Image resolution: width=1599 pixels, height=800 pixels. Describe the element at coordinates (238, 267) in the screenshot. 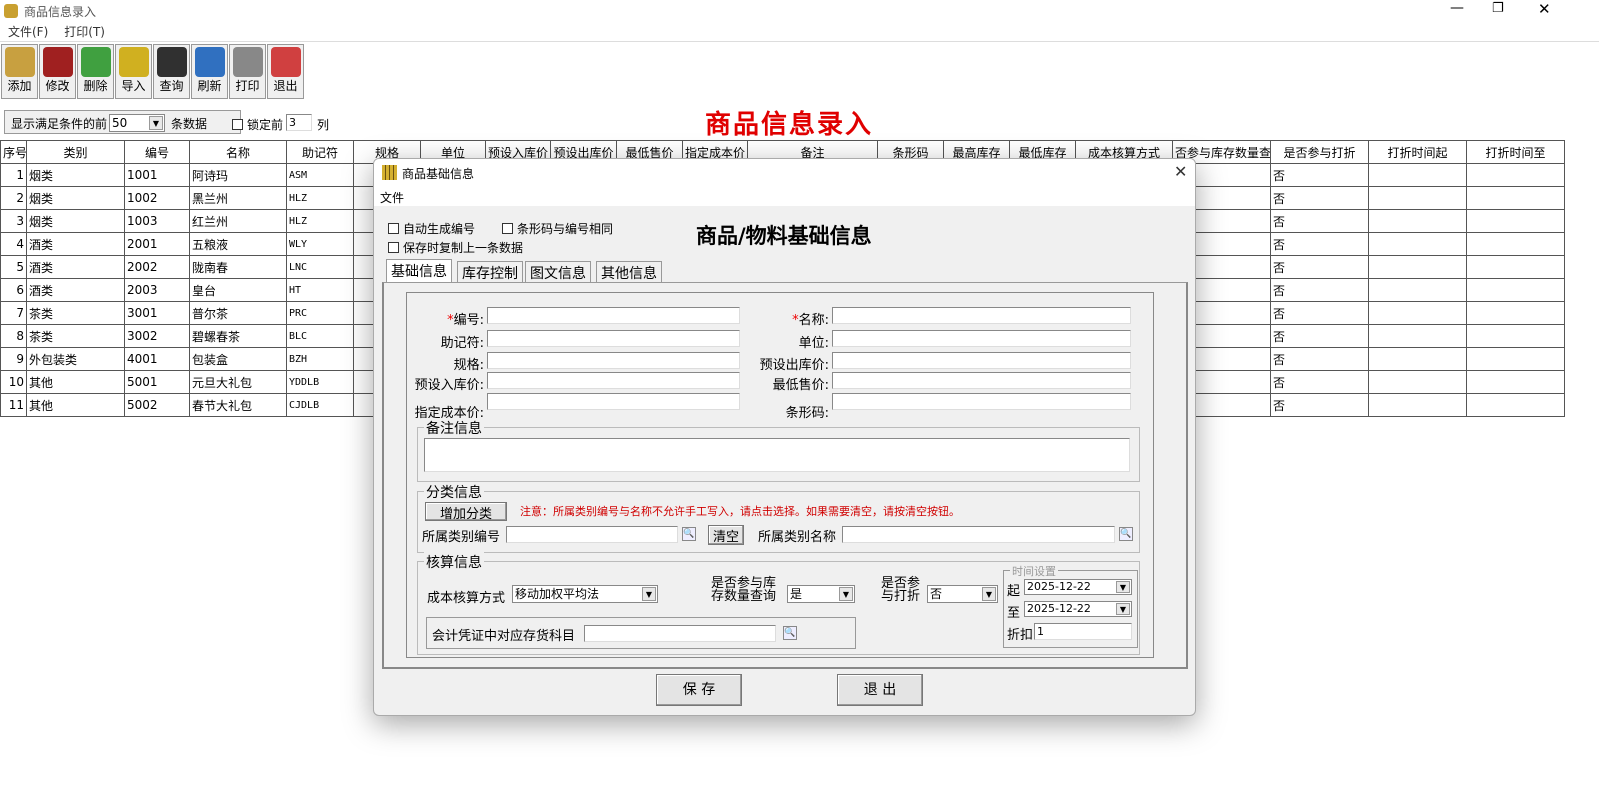

I see `table-cell: 陇南春` at that location.